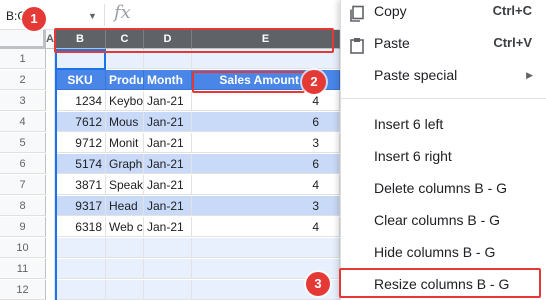  Describe the element at coordinates (443, 13) in the screenshot. I see `menu-item-copy: Copy Ctrl+C` at that location.